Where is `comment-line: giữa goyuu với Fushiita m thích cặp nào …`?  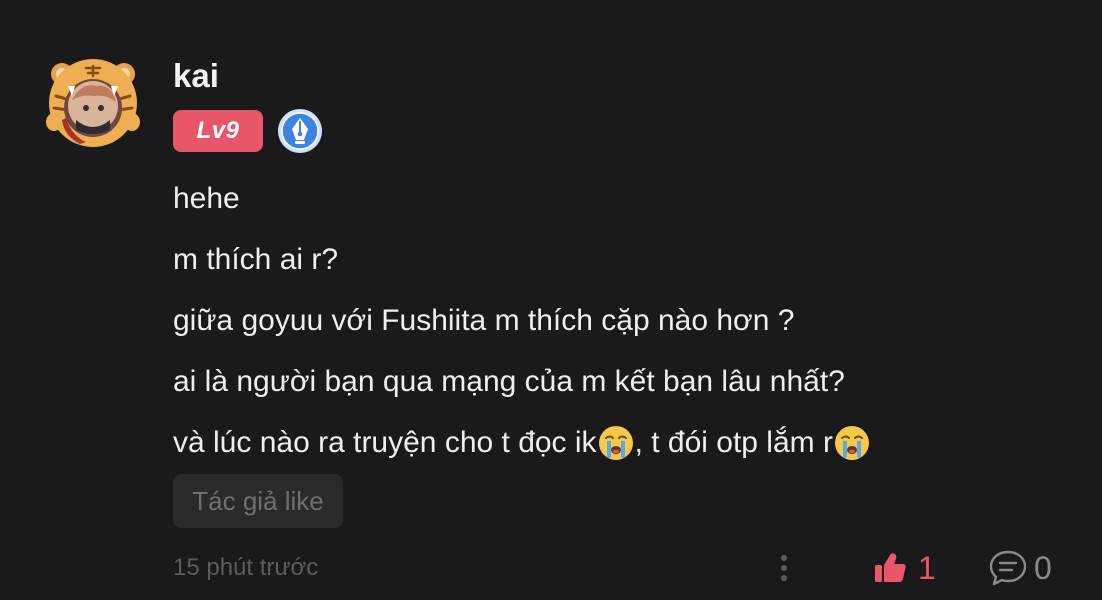 comment-line: giữa goyuu với Fushiita m thích cặp nào … is located at coordinates (484, 320).